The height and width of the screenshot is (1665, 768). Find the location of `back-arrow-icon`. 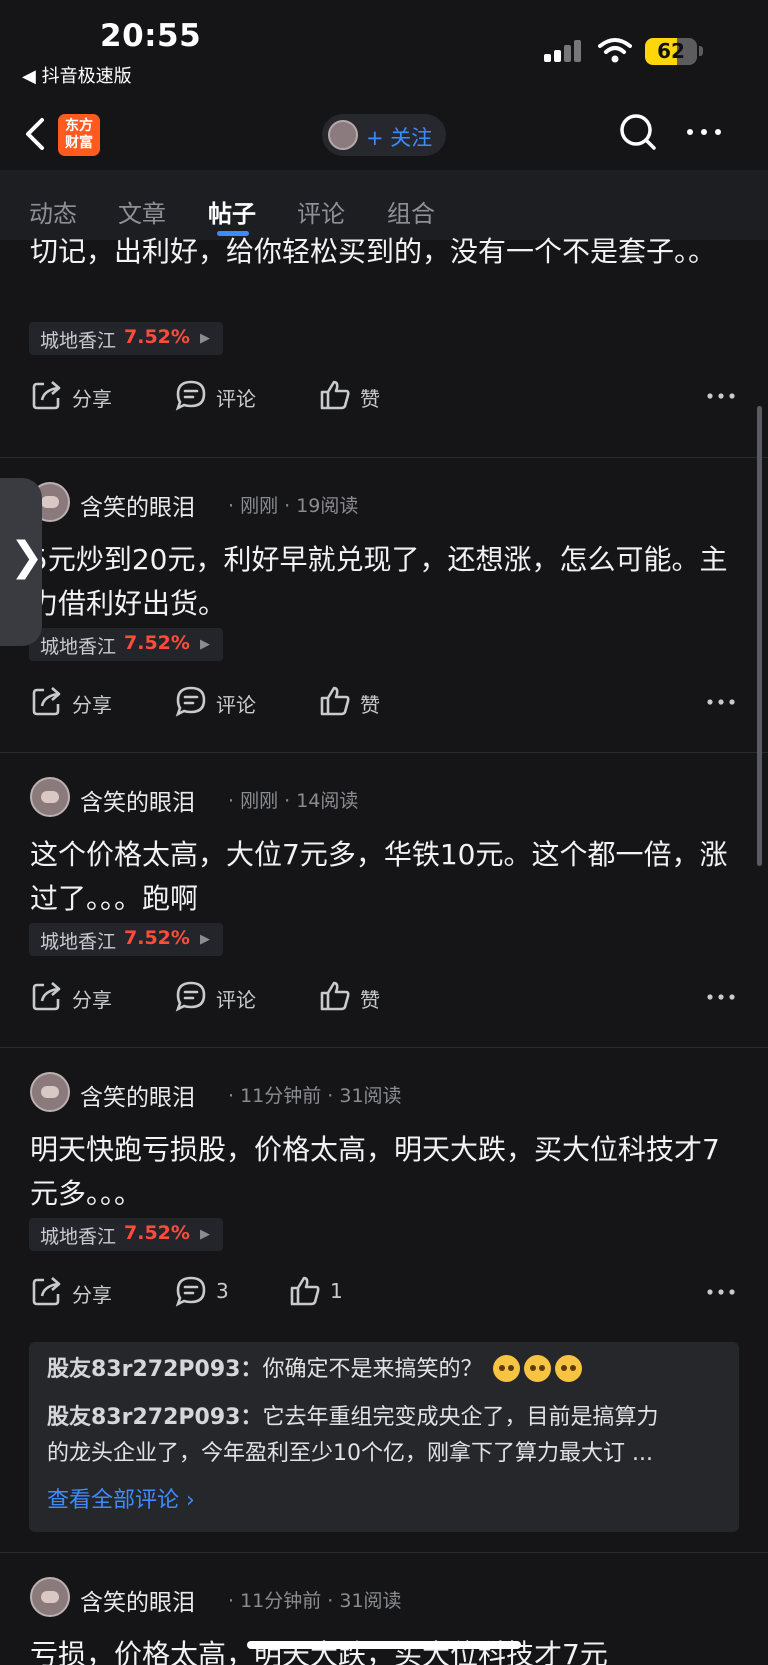

back-arrow-icon is located at coordinates (37, 134).